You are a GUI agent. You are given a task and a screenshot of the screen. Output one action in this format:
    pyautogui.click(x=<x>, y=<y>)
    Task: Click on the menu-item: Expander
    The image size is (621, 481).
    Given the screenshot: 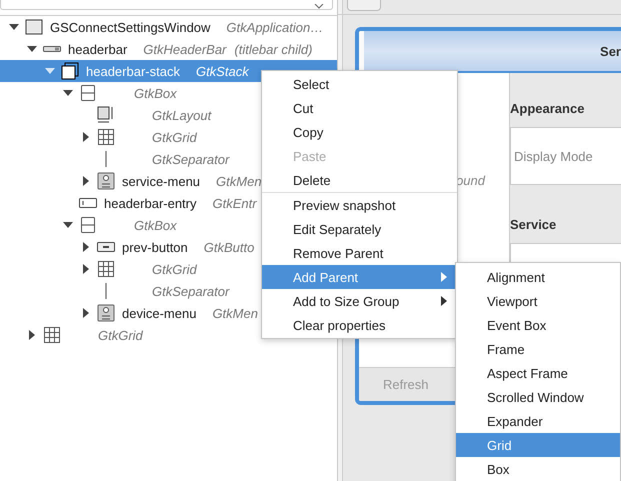 What is the action you would take?
    pyautogui.click(x=538, y=421)
    